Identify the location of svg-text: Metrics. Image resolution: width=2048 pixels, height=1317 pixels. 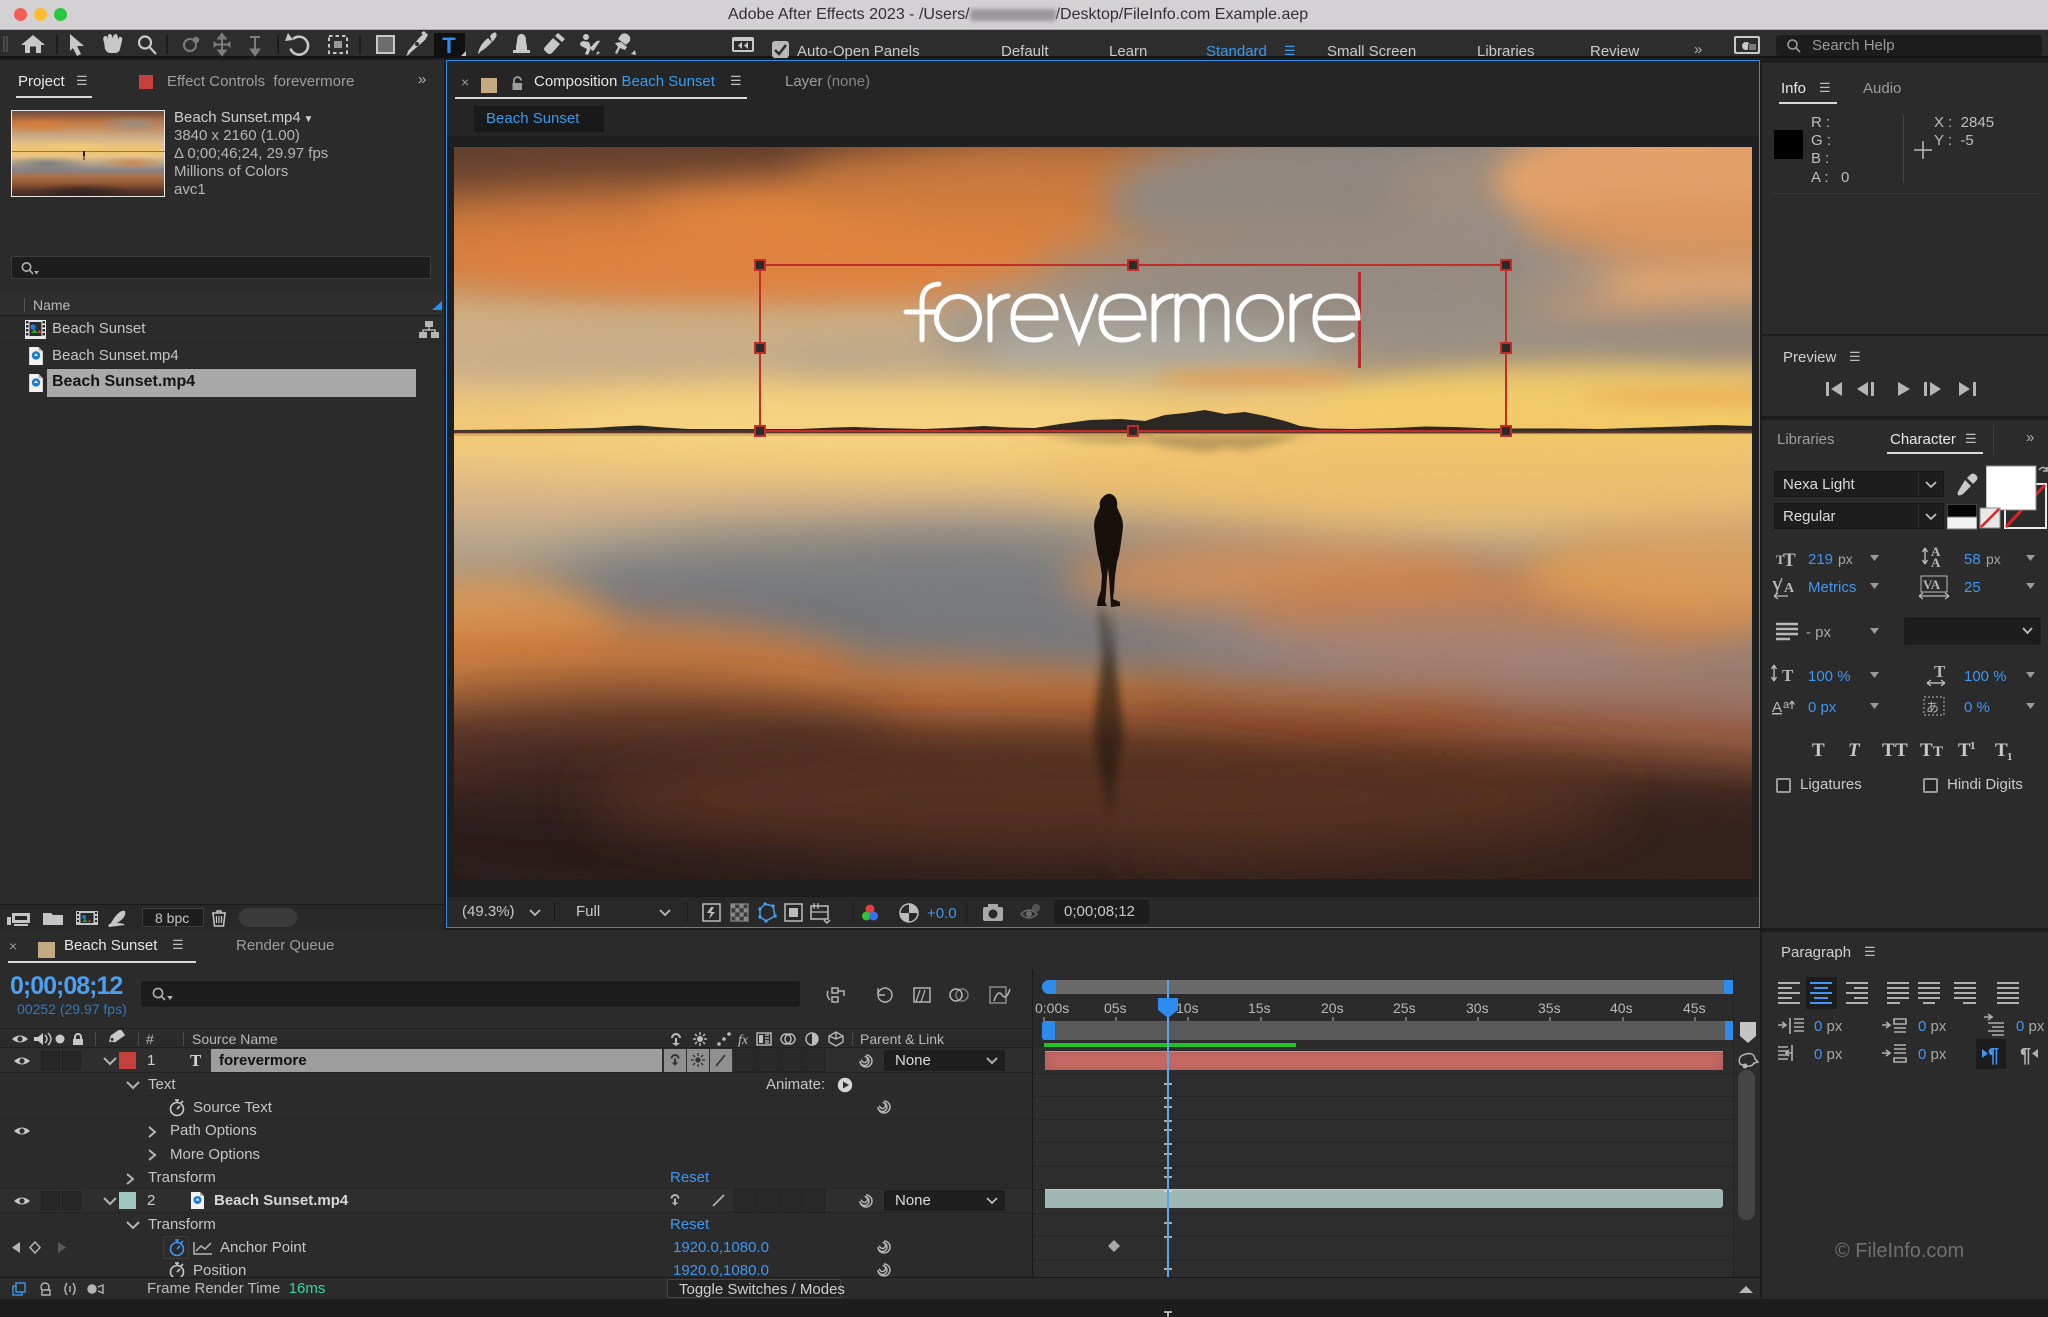
(1832, 587).